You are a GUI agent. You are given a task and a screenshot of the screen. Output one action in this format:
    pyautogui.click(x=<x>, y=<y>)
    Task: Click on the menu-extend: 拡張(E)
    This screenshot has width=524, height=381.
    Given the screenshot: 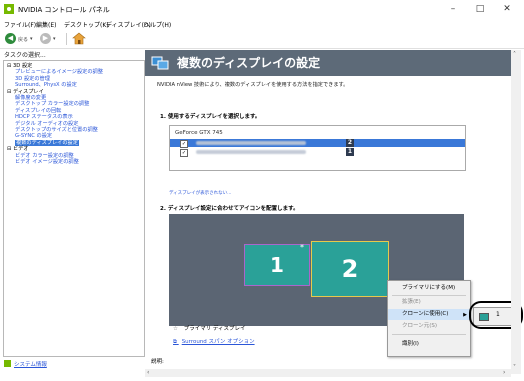 What is the action you would take?
    pyautogui.click(x=429, y=302)
    